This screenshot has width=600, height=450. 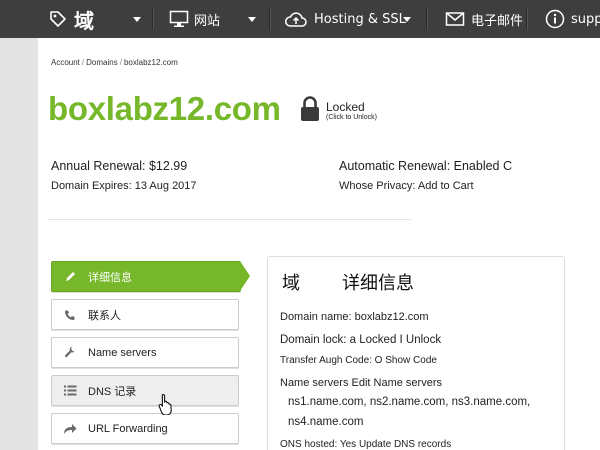 I want to click on lock-toggle: Locked (Click to Unlock), so click(x=338, y=111).